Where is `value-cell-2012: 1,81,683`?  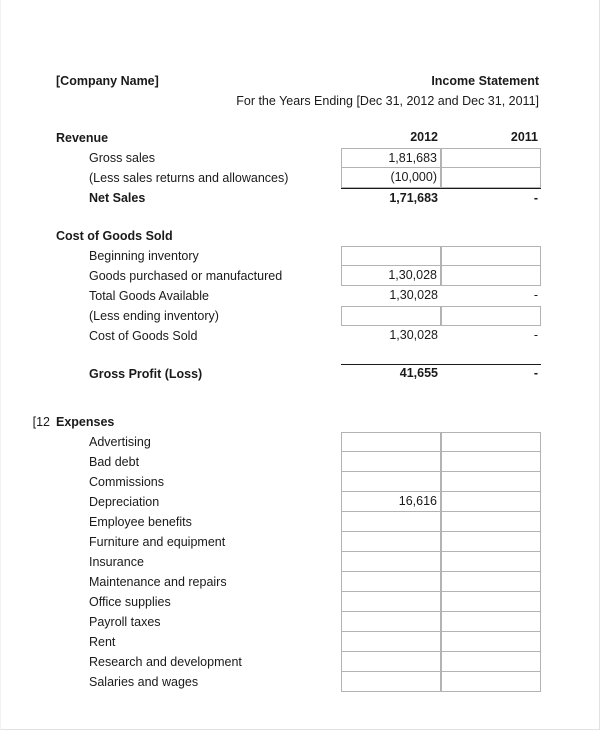 value-cell-2012: 1,81,683 is located at coordinates (391, 158).